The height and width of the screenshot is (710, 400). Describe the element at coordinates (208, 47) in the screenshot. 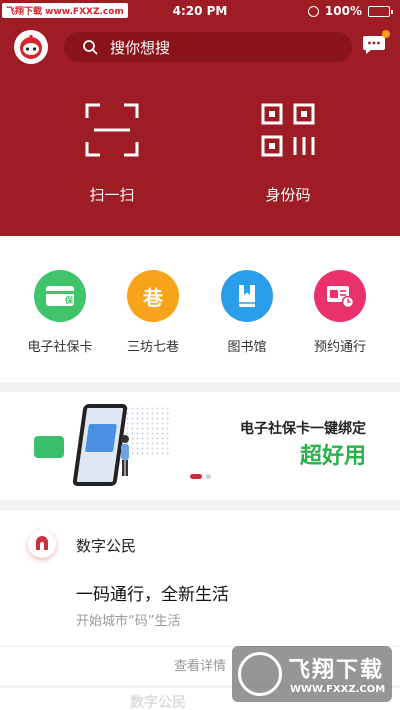

I see `search-bar: 搜你想搜` at that location.